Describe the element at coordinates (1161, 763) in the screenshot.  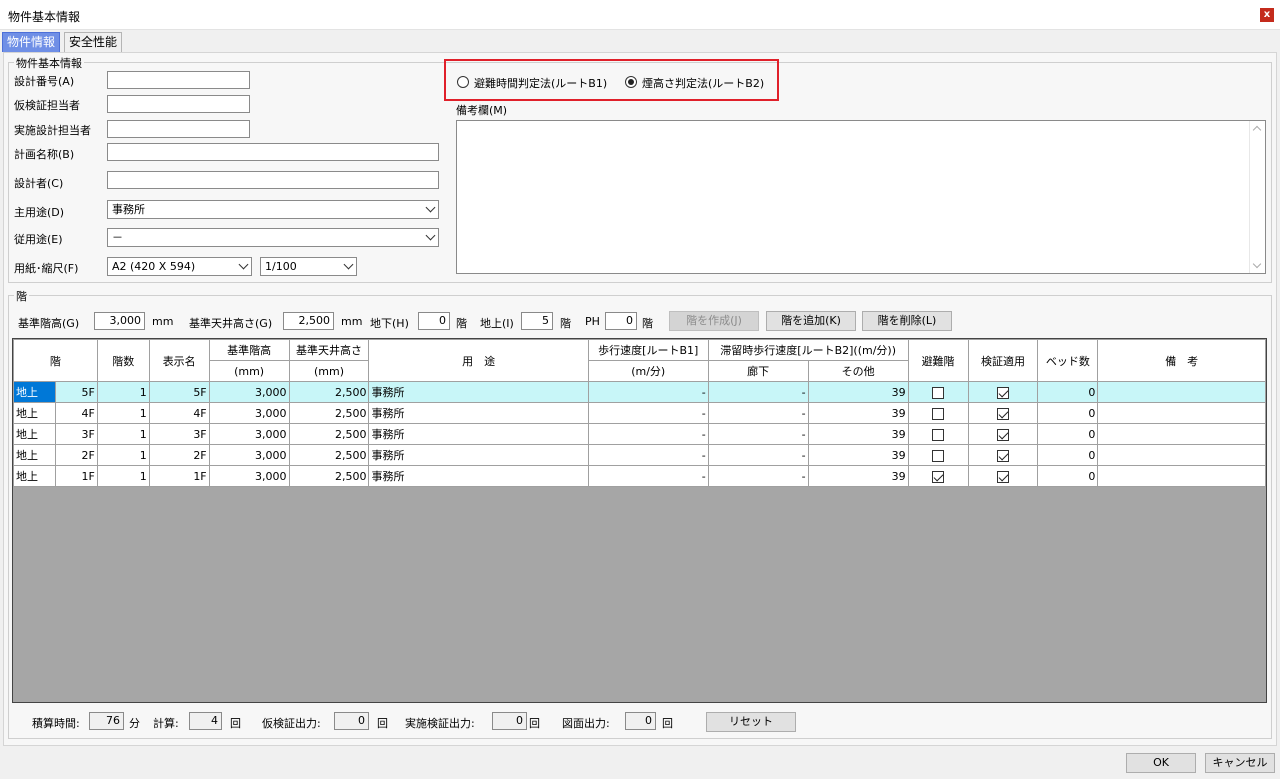
I see `ok-button: OK` at that location.